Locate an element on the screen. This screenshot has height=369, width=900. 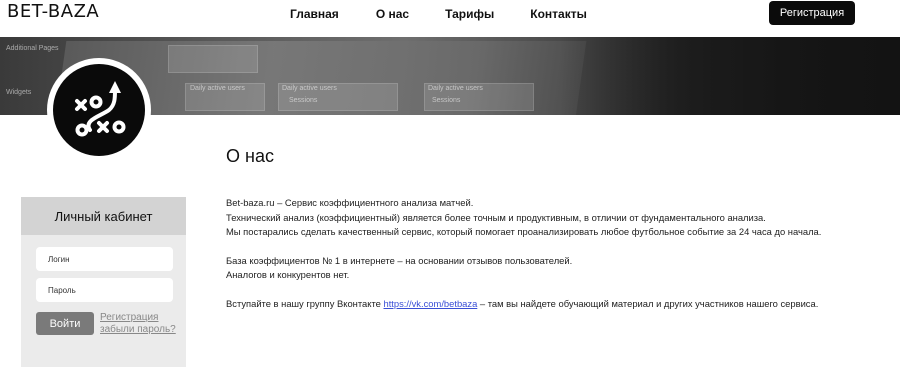
banner-label: Widgets is located at coordinates (19, 92).